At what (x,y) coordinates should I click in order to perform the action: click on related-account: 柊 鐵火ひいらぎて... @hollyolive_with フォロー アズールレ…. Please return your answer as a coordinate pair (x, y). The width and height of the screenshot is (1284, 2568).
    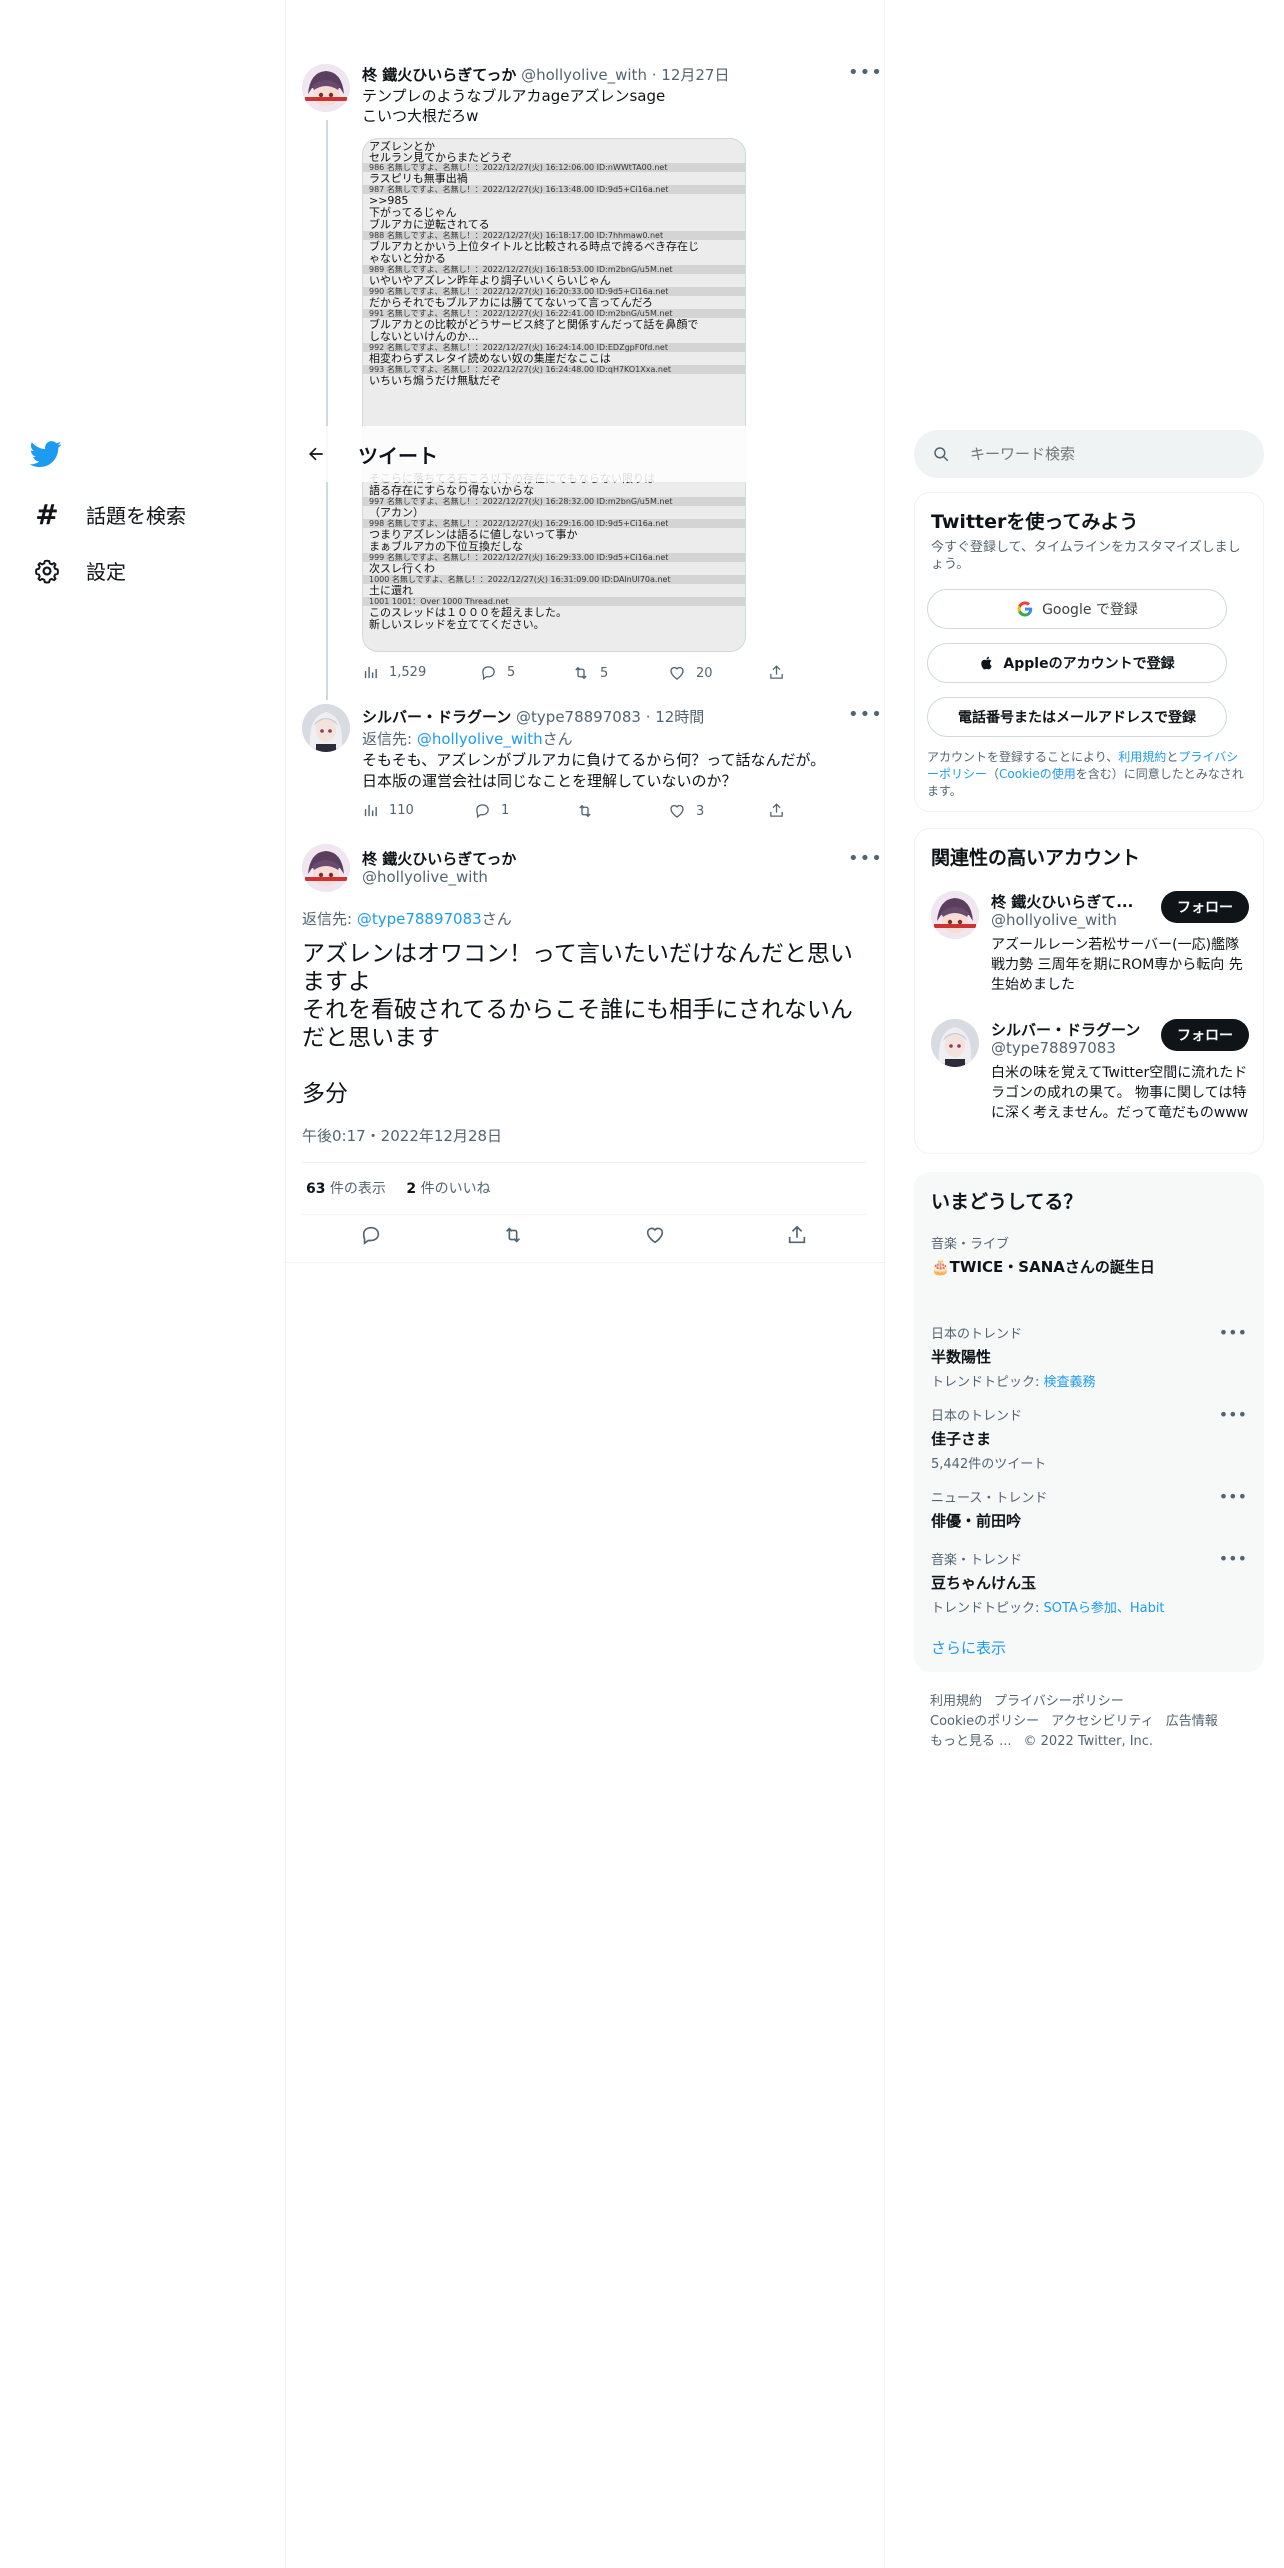
    Looking at the image, I should click on (1090, 951).